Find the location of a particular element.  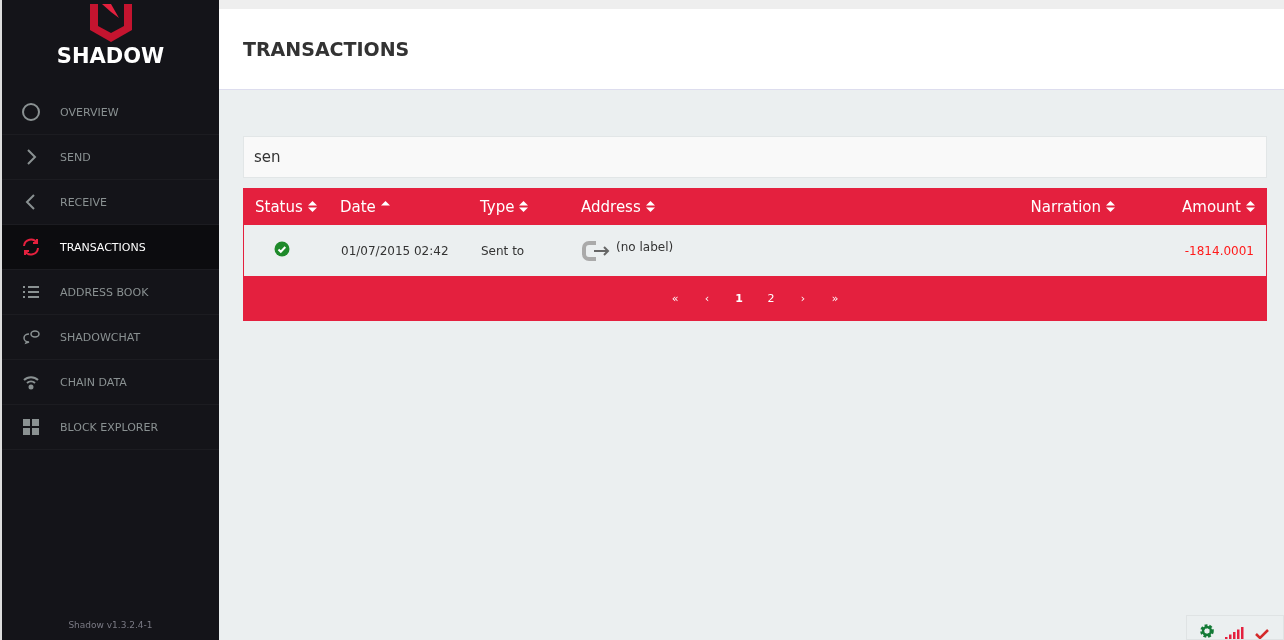

column-header: Status is located at coordinates (297, 206).